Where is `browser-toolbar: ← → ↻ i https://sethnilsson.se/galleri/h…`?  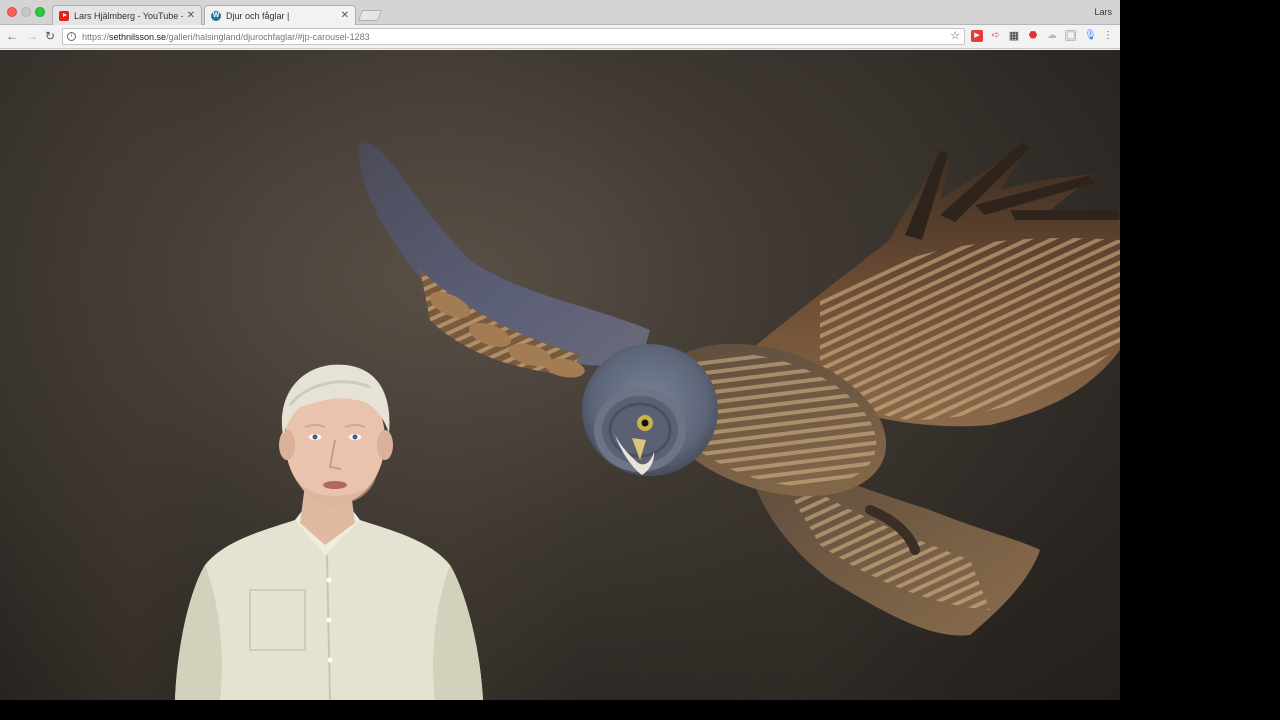
browser-toolbar: ← → ↻ i https://sethnilsson.se/galleri/h… is located at coordinates (560, 37).